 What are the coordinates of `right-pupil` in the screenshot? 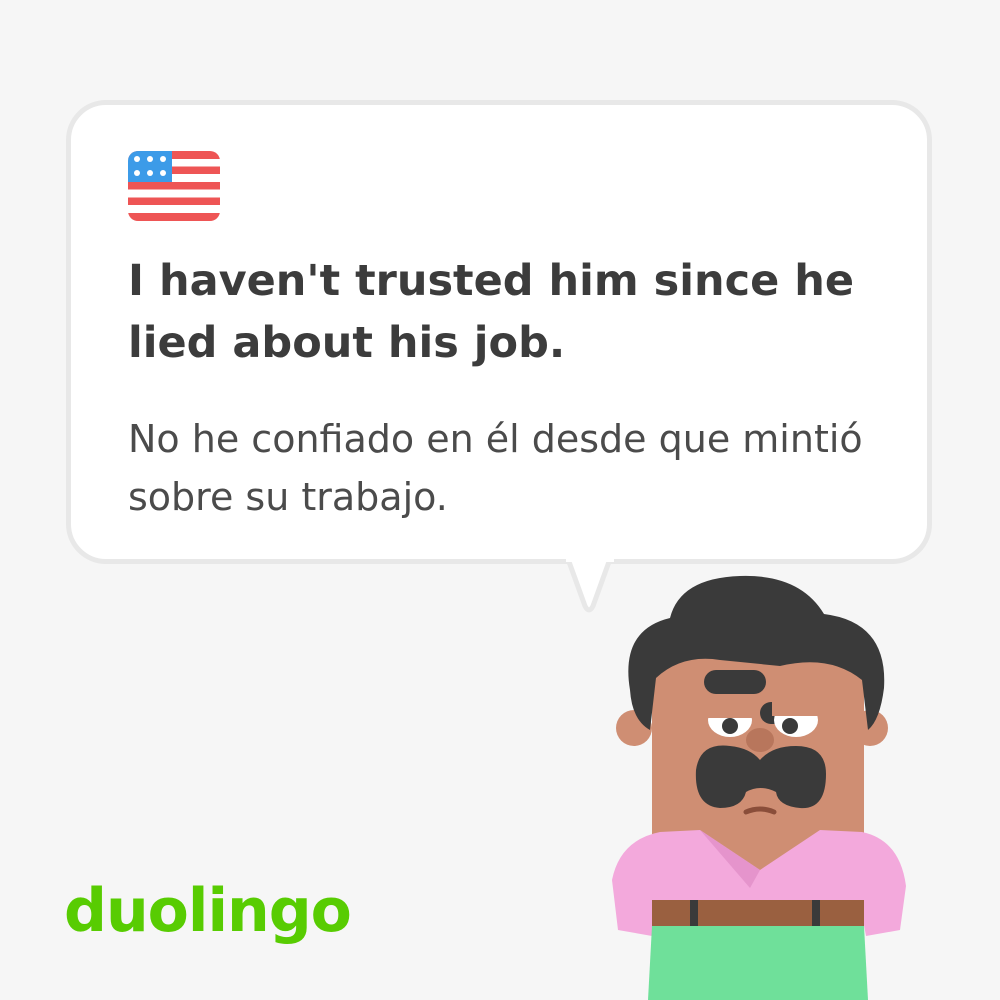 It's located at (790, 726).